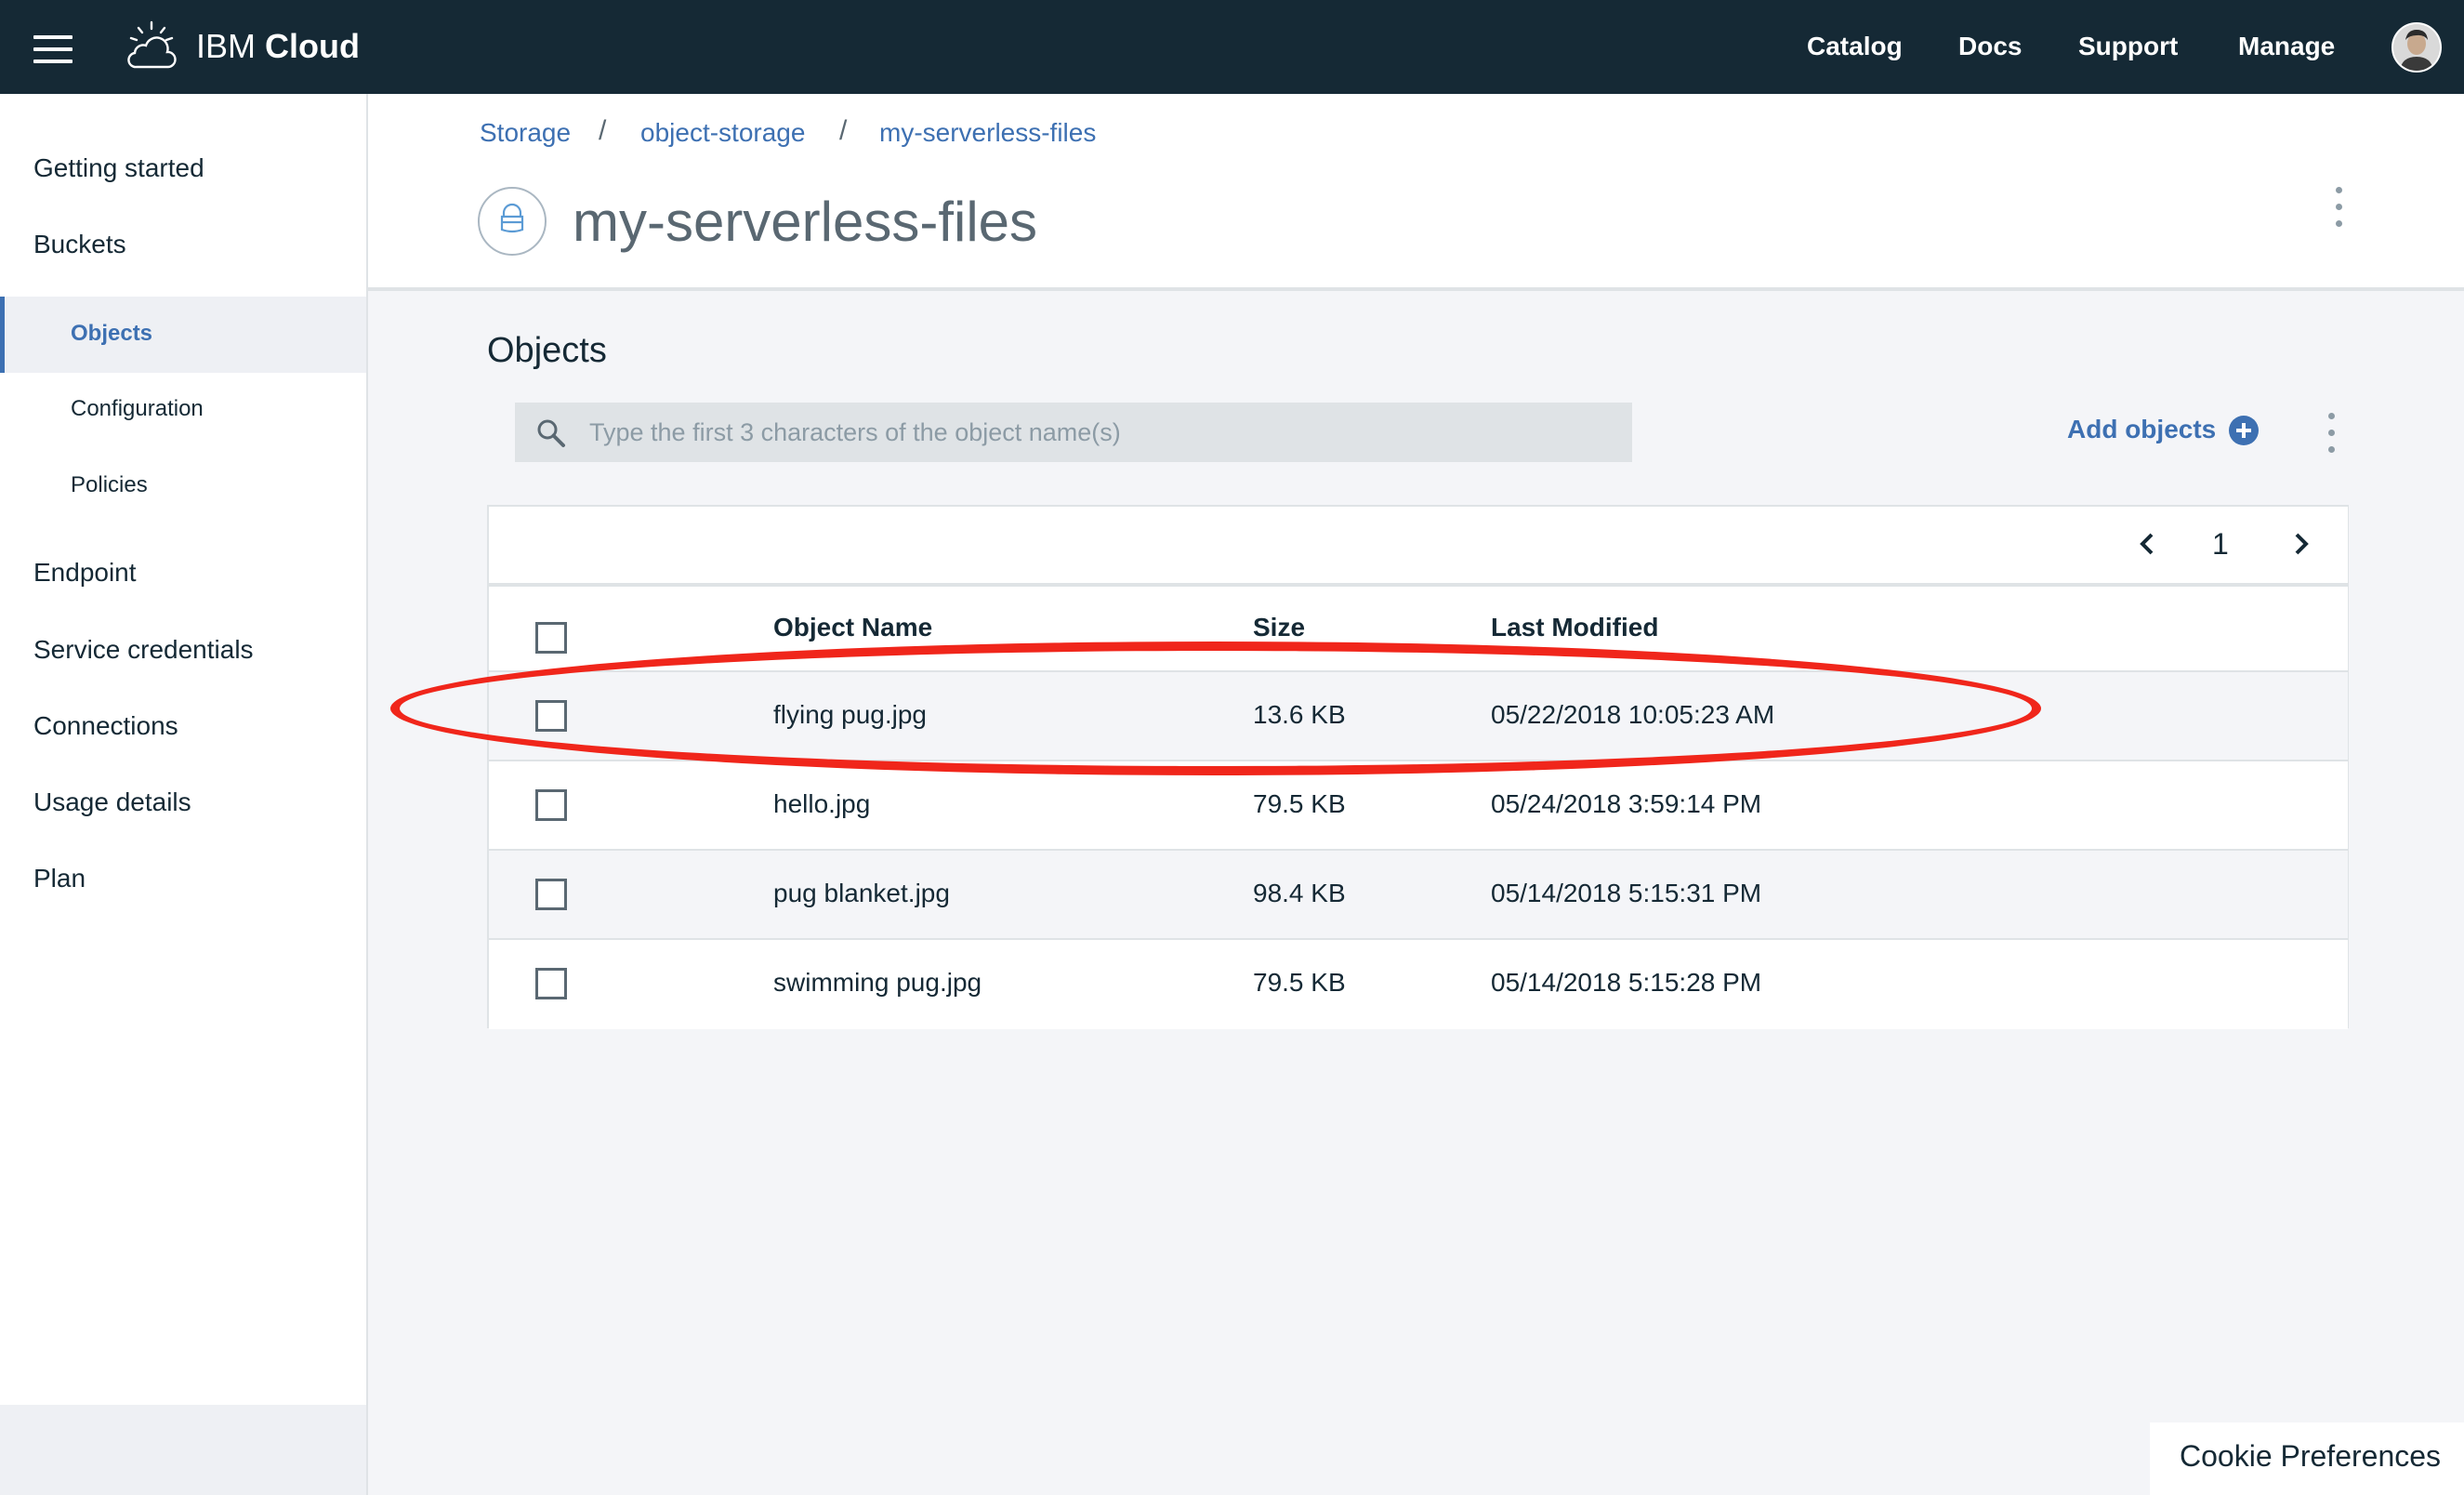  What do you see at coordinates (878, 982) in the screenshot?
I see `object-name: swimming pug.jpg` at bounding box center [878, 982].